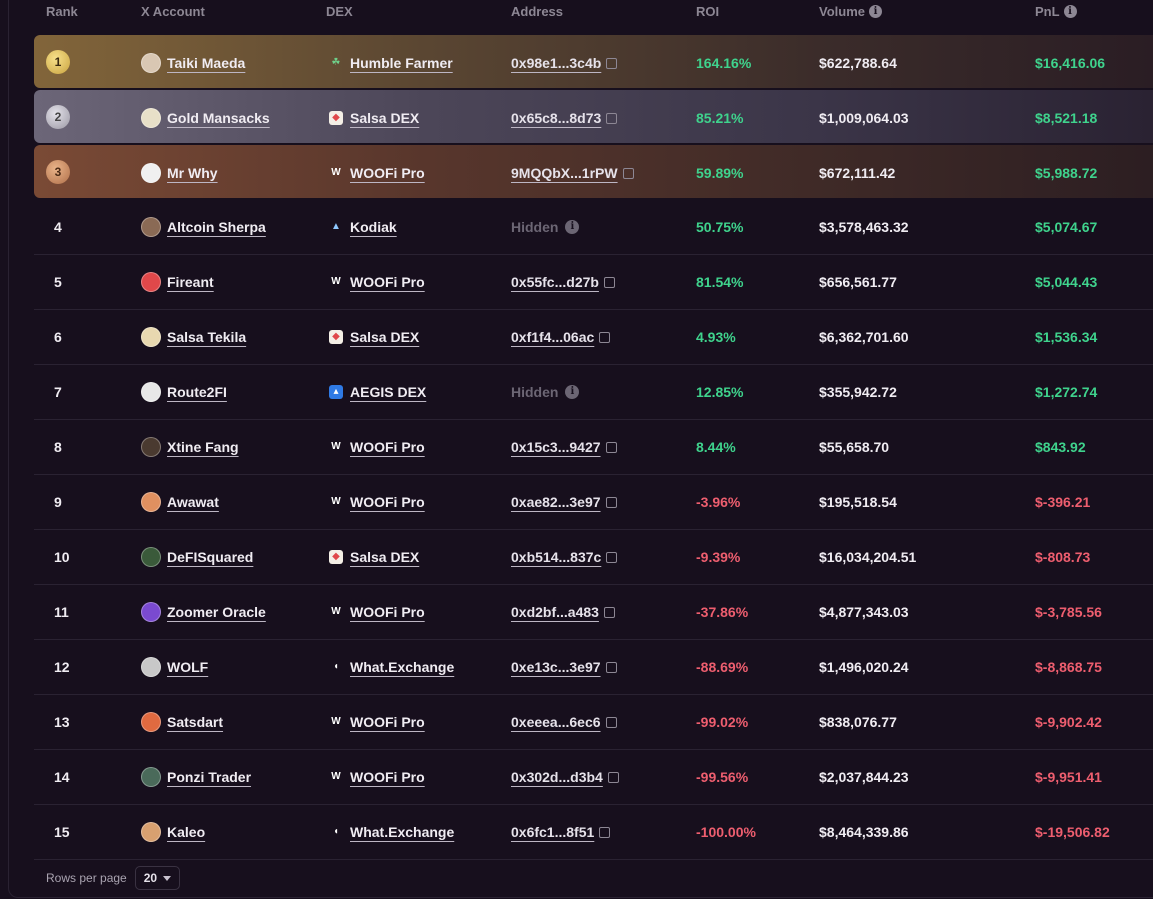  Describe the element at coordinates (339, 11) in the screenshot. I see `header-dex: DEX` at that location.